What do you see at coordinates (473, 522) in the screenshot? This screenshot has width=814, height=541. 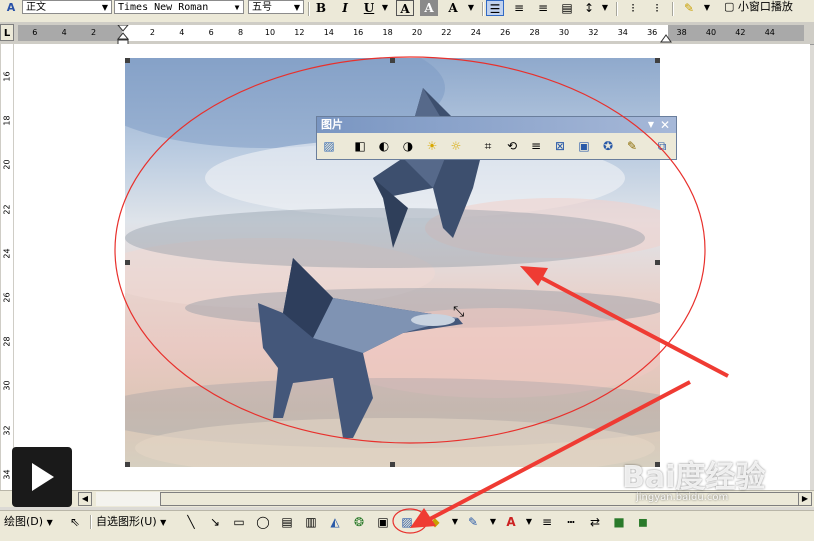 I see `line-color-icon: ✎` at bounding box center [473, 522].